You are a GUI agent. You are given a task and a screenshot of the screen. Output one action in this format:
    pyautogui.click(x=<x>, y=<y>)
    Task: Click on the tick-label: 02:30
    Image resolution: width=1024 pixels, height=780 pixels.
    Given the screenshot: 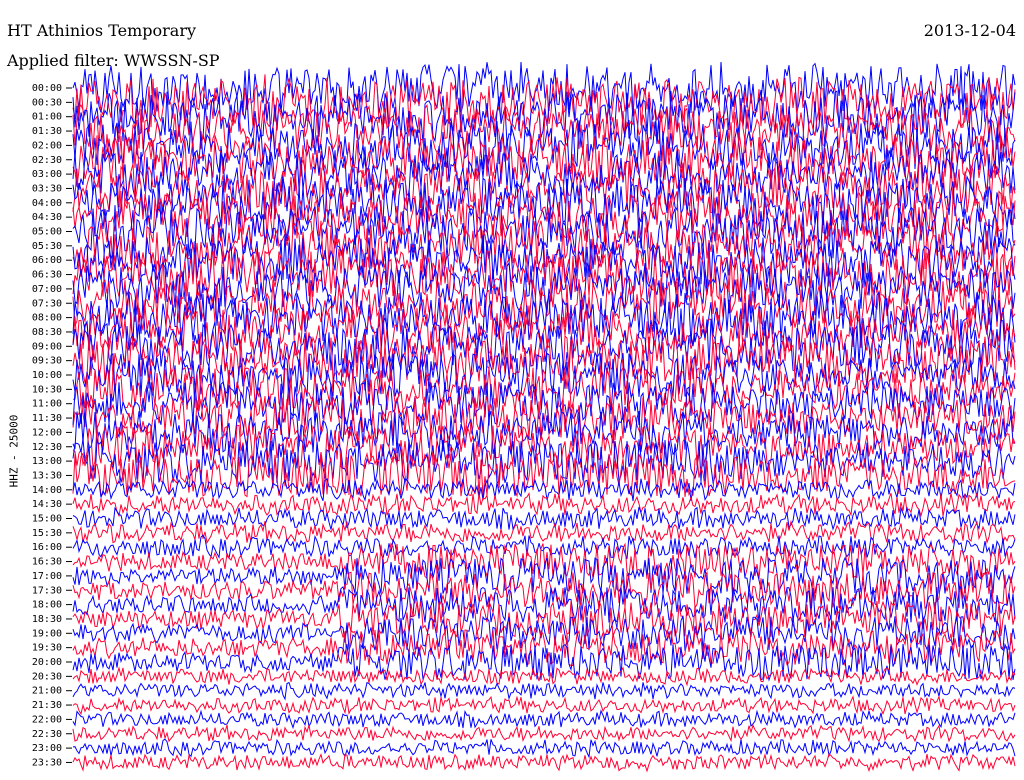 What is the action you would take?
    pyautogui.click(x=47, y=160)
    